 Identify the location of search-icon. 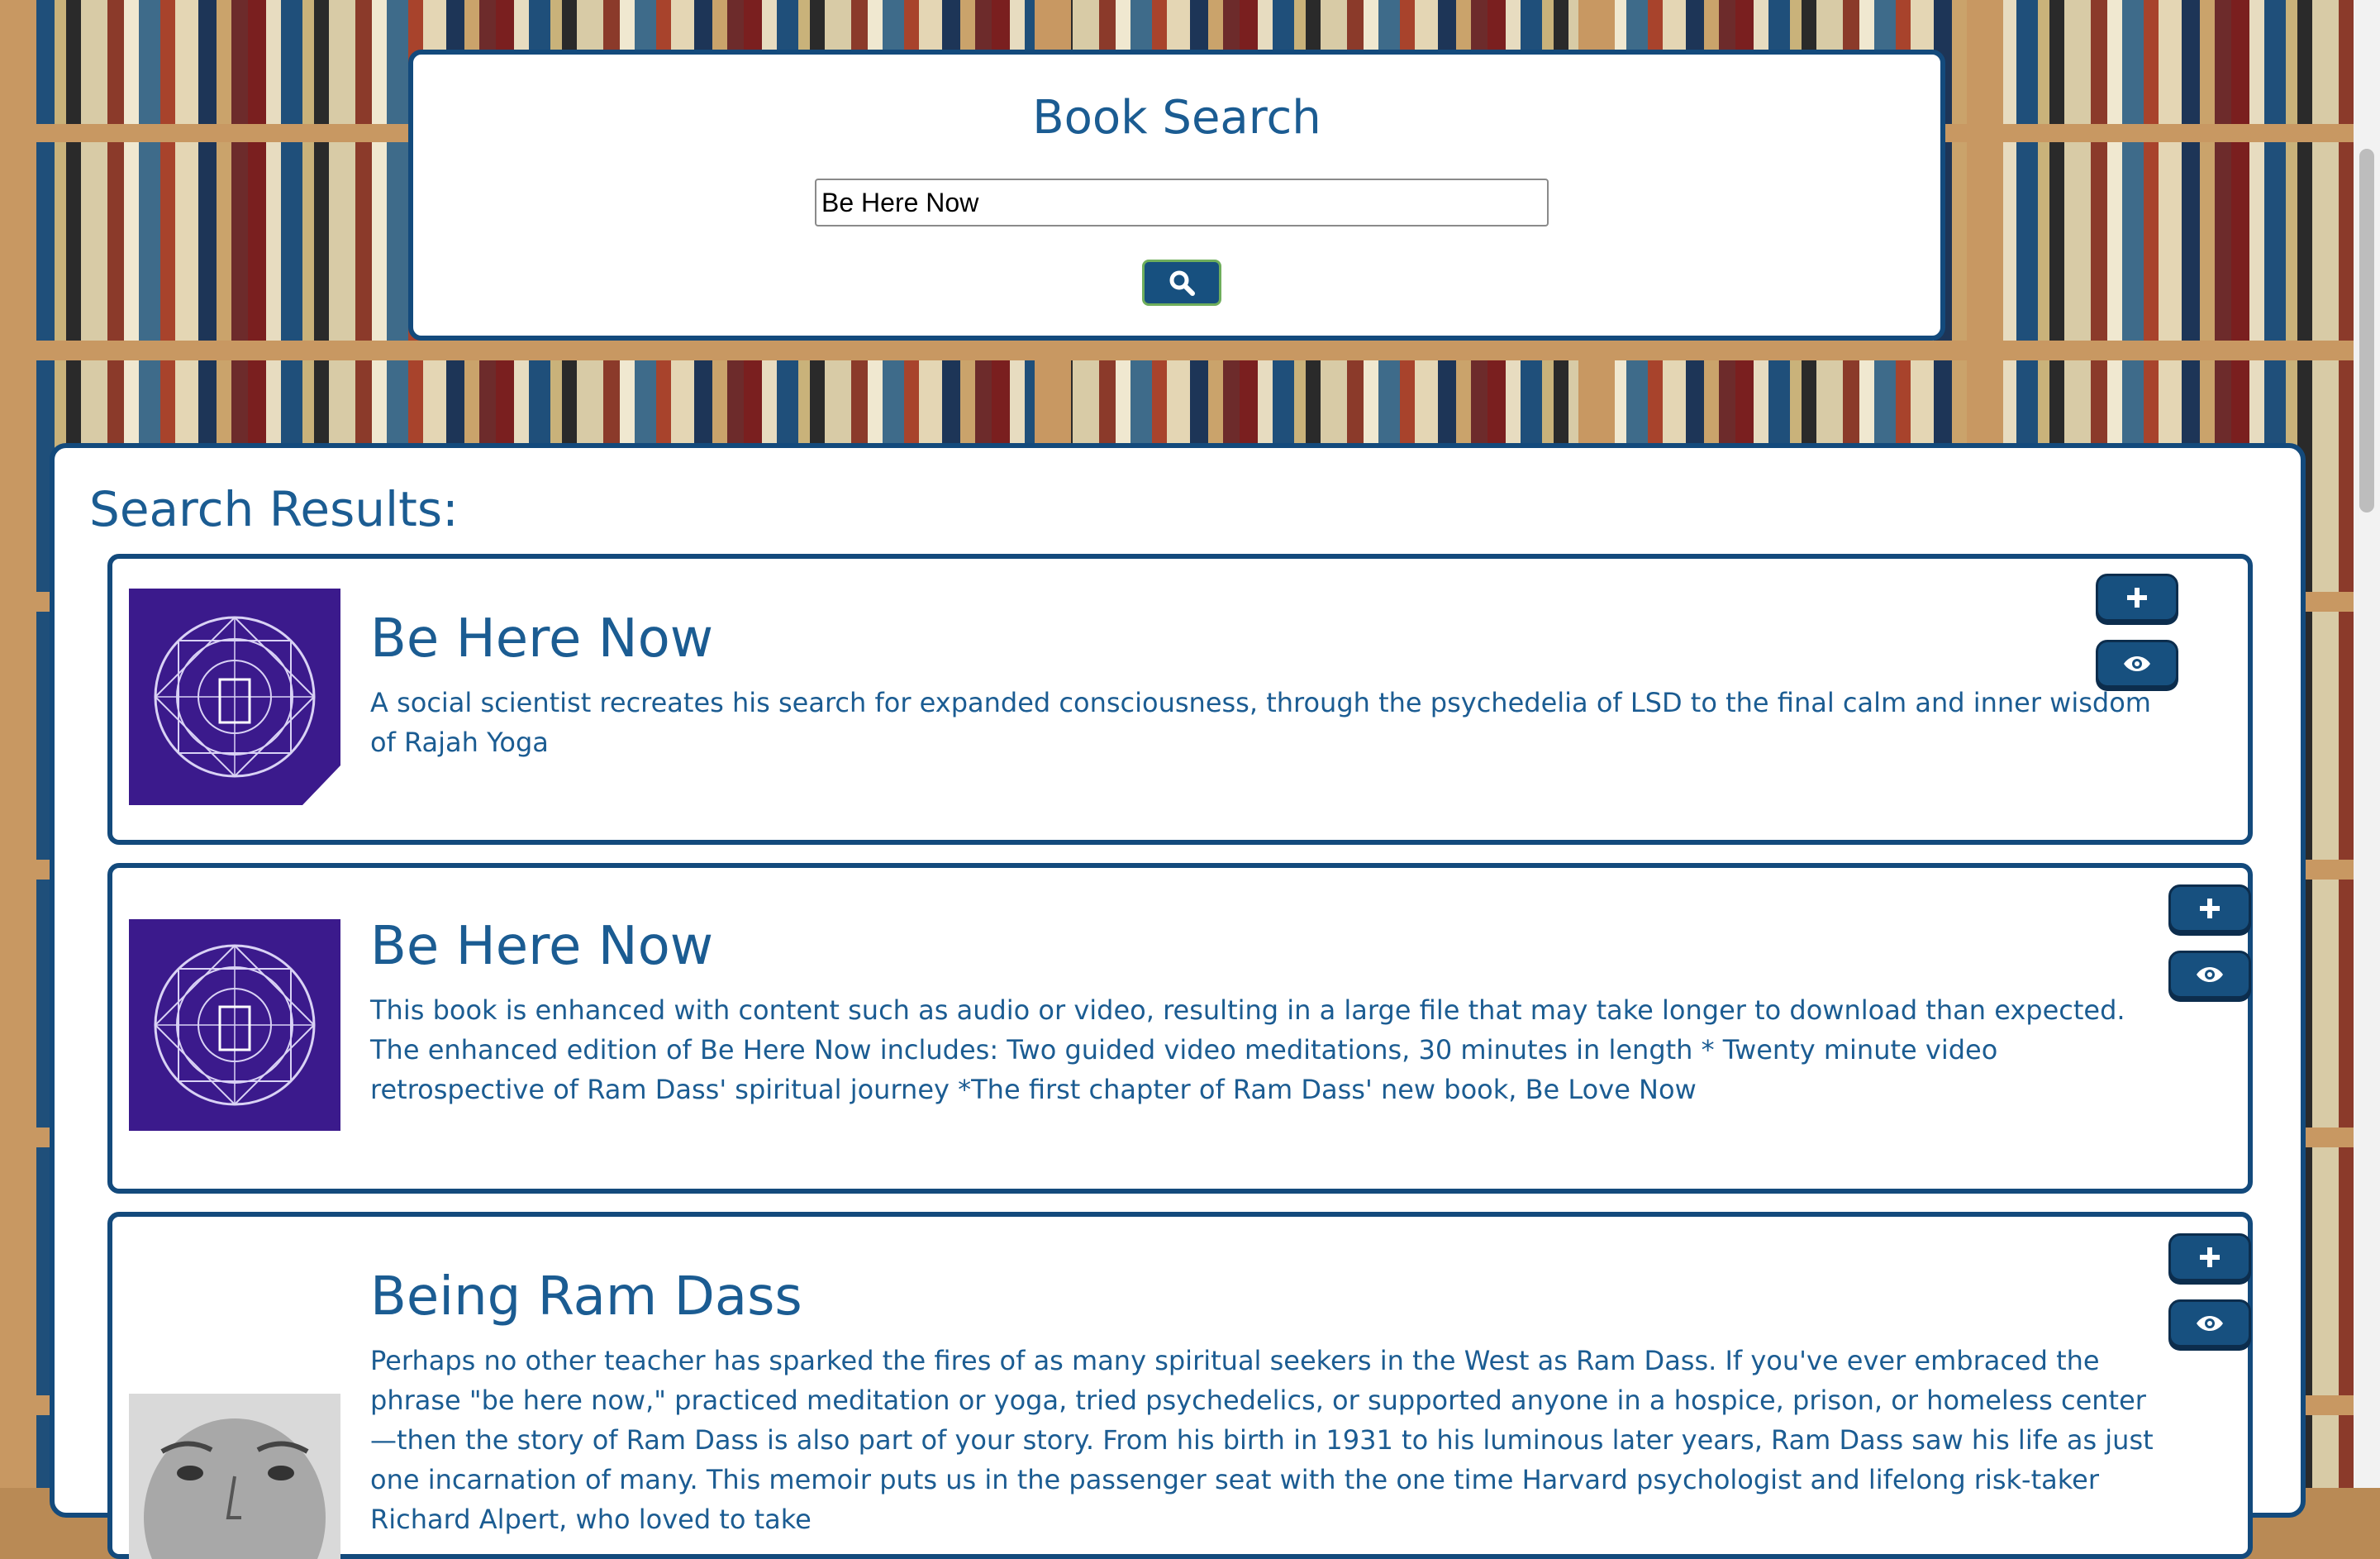
(1182, 283).